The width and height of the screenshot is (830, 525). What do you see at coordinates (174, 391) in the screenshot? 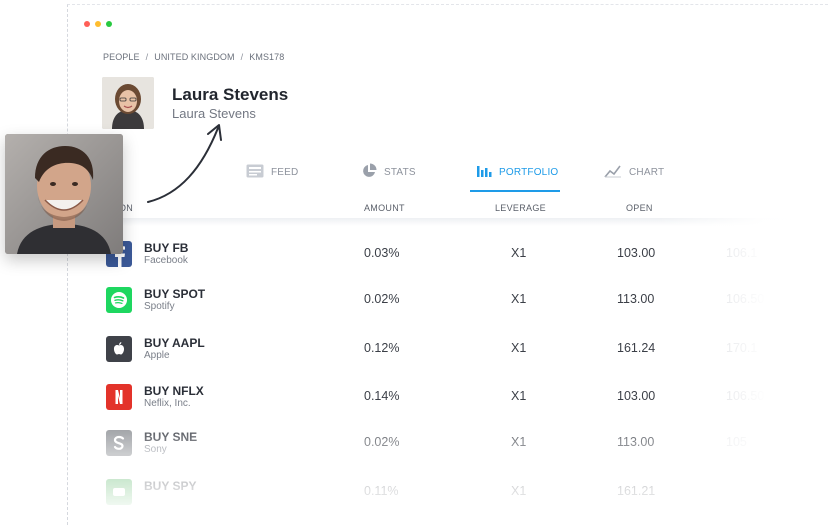
I see `position-symbol: BUY NFLX` at bounding box center [174, 391].